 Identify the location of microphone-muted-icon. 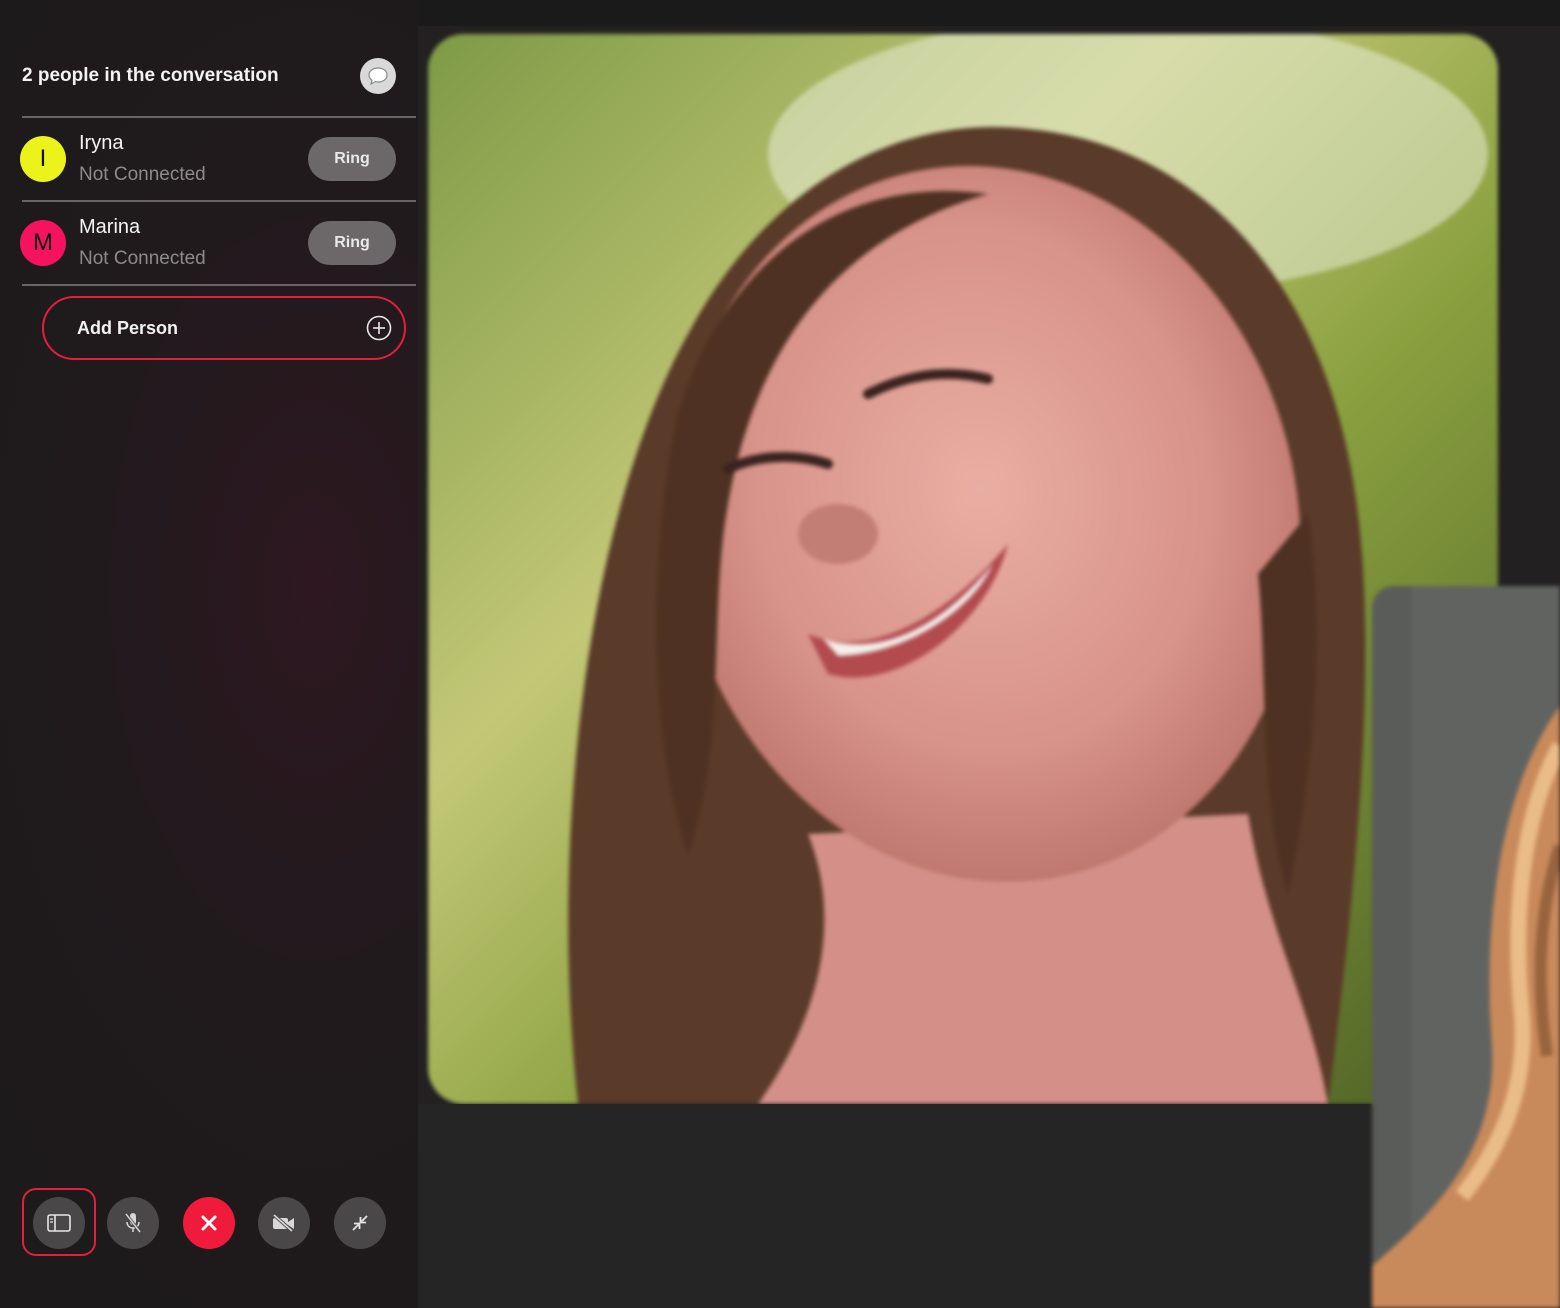
(133, 1223).